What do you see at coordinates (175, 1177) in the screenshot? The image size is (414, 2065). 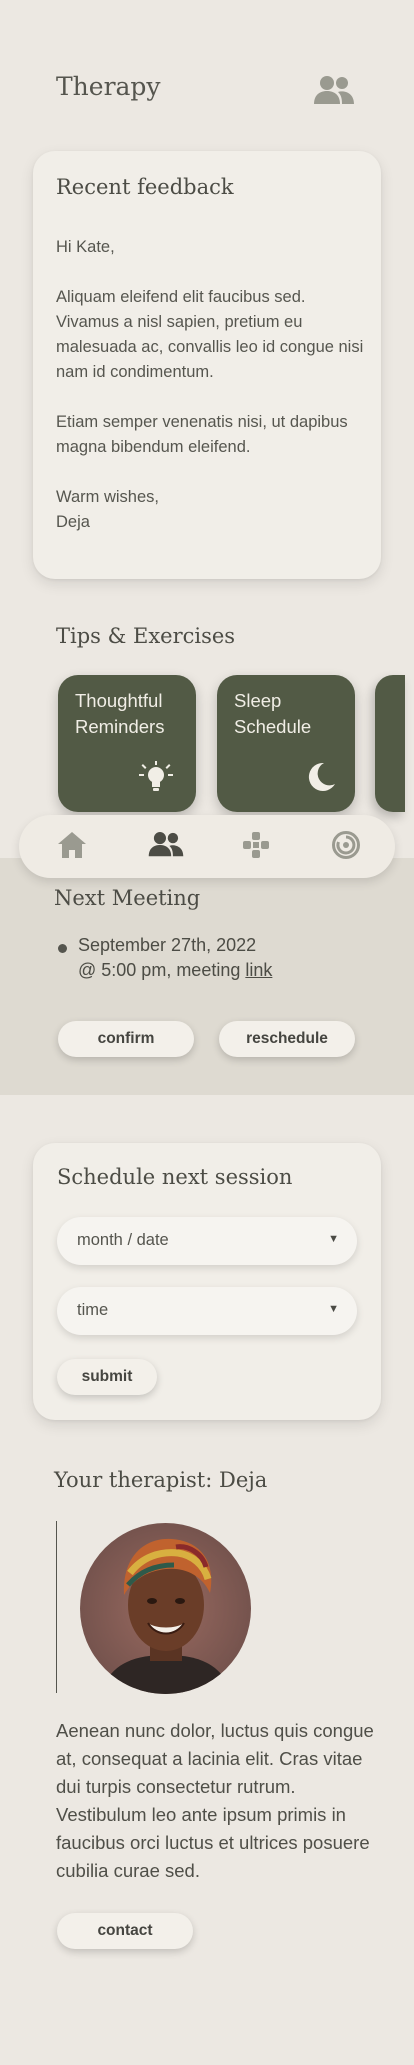 I see `schedule-title: Schedule next session` at bounding box center [175, 1177].